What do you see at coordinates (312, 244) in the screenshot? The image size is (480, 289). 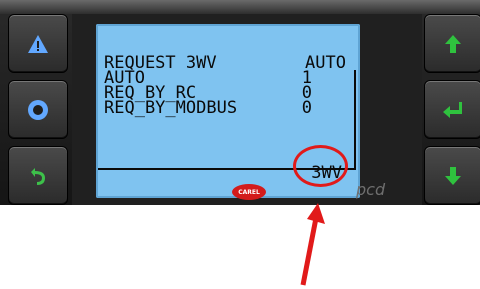 I see `annotation-arrow` at bounding box center [312, 244].